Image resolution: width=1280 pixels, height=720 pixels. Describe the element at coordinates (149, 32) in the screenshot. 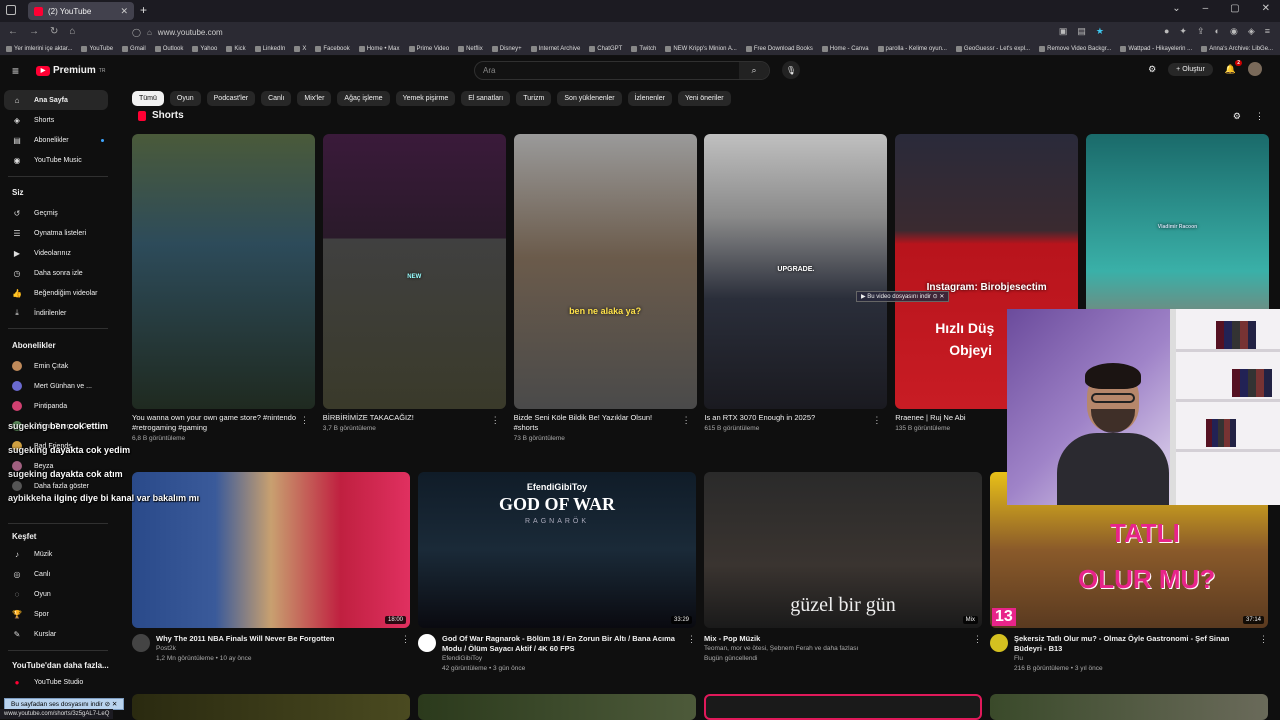

I see `lock-icon: ⌂` at that location.